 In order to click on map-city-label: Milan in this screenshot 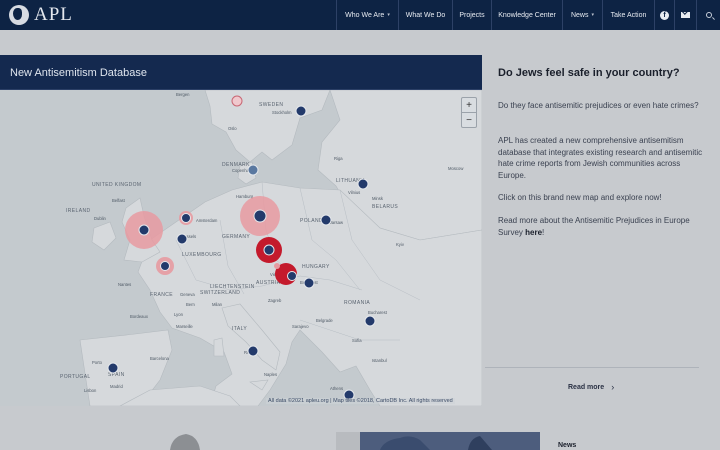, I will do `click(217, 304)`.